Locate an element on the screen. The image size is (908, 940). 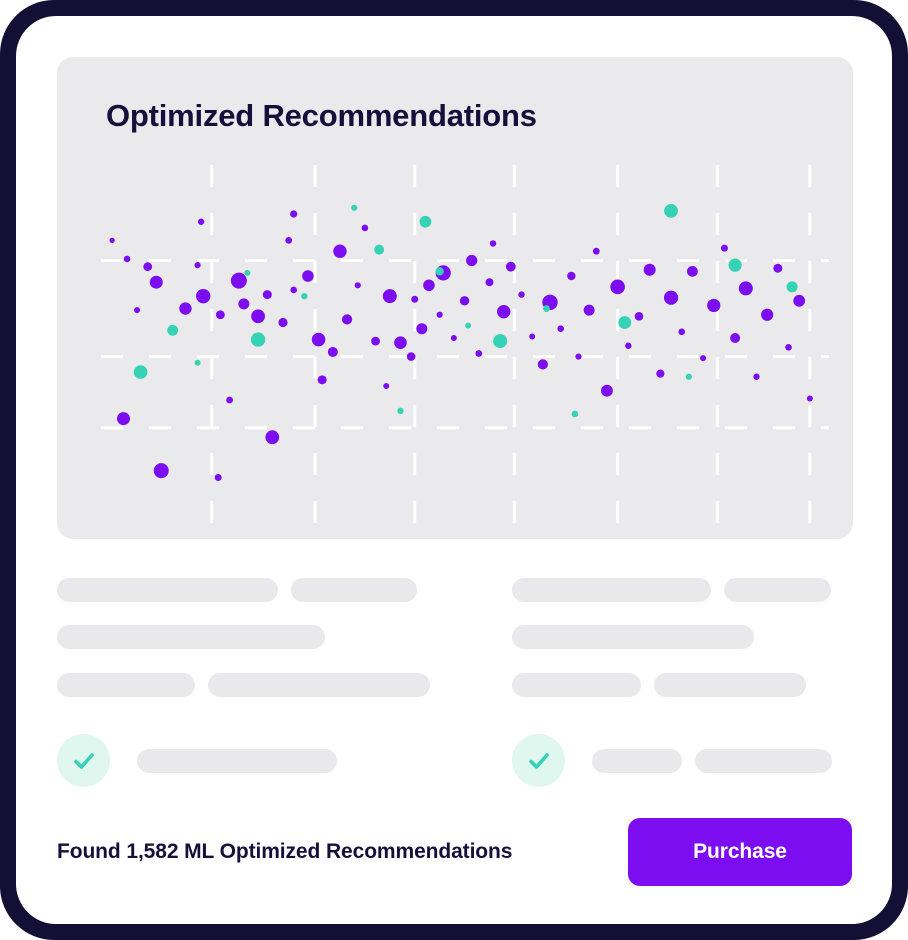
checked-item-right is located at coordinates (672, 760).